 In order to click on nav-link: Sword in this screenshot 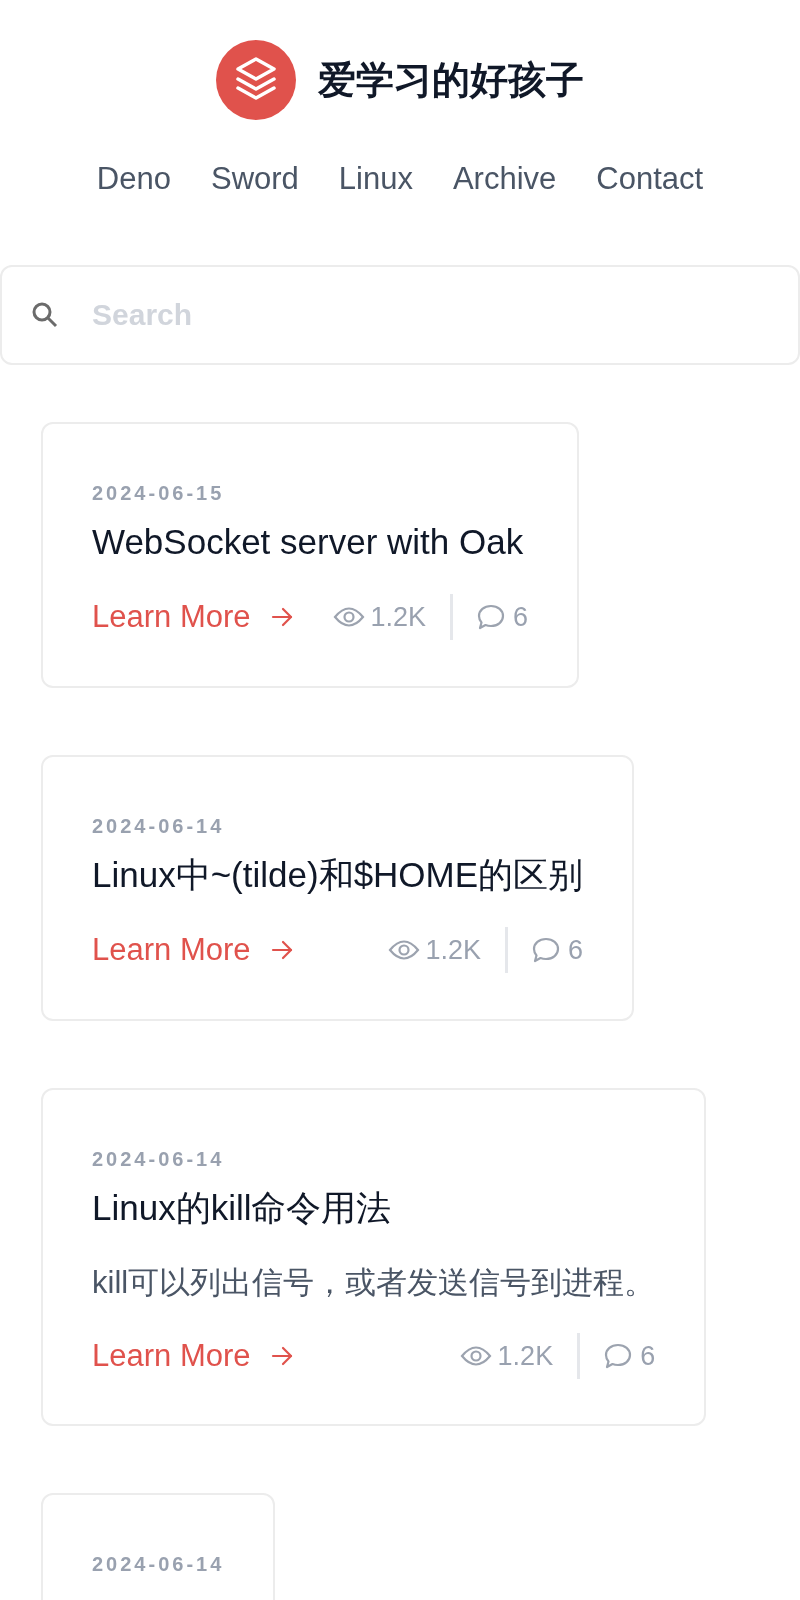, I will do `click(254, 179)`.